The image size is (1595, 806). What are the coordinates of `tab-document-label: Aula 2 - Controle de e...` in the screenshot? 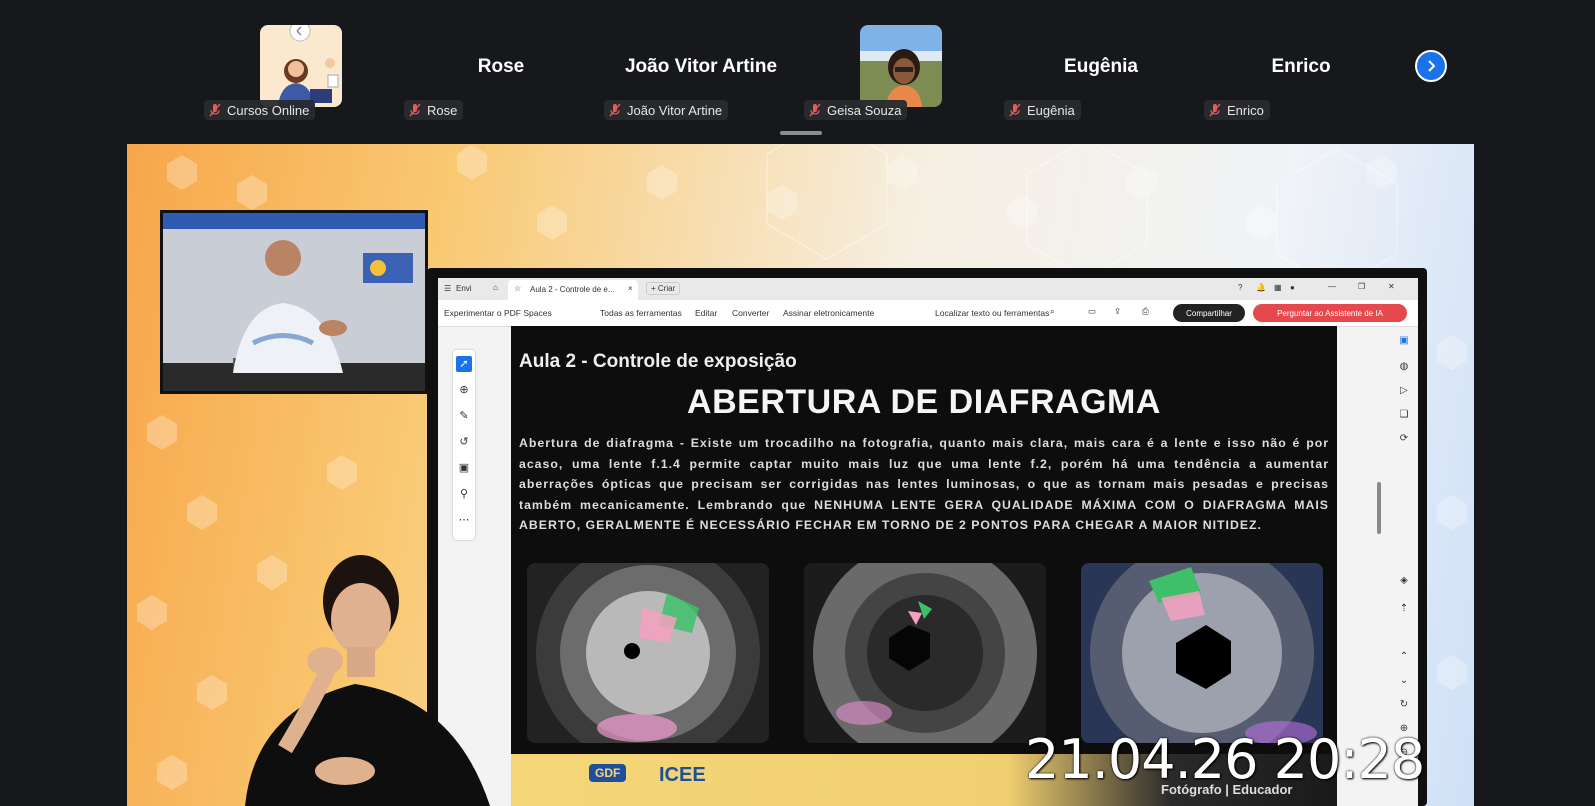 It's located at (572, 289).